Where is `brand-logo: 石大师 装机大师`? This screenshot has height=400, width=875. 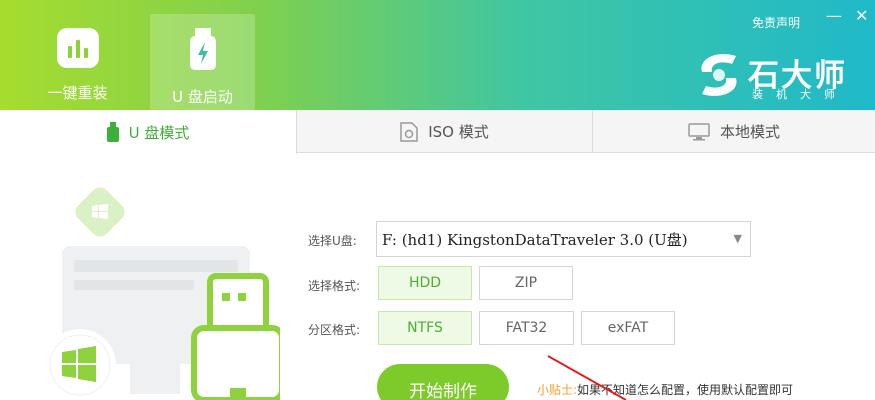
brand-logo: 石大师 装机大师 is located at coordinates (776, 75).